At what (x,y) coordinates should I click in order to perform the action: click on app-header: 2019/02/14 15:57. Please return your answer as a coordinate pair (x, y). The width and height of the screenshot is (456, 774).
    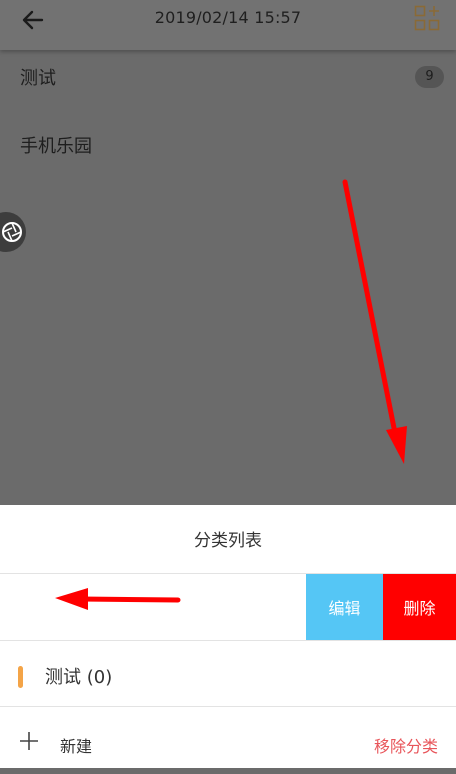
    Looking at the image, I should click on (228, 25).